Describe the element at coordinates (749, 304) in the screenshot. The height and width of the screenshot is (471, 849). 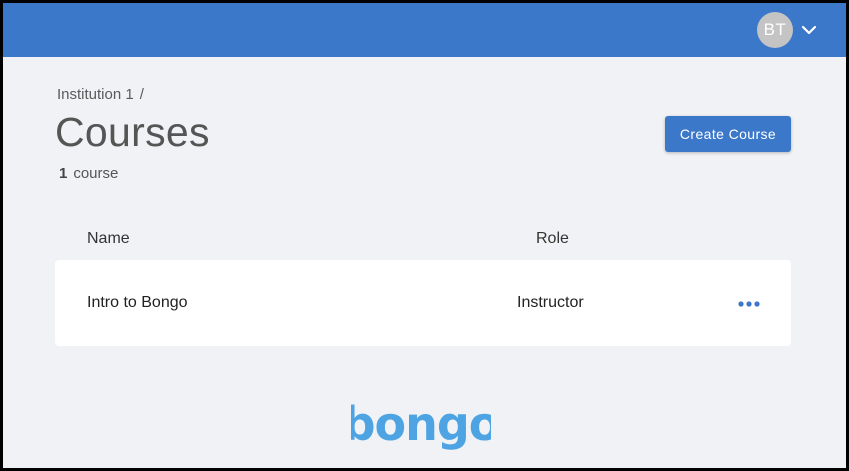
I see `more-horizontal-icon` at that location.